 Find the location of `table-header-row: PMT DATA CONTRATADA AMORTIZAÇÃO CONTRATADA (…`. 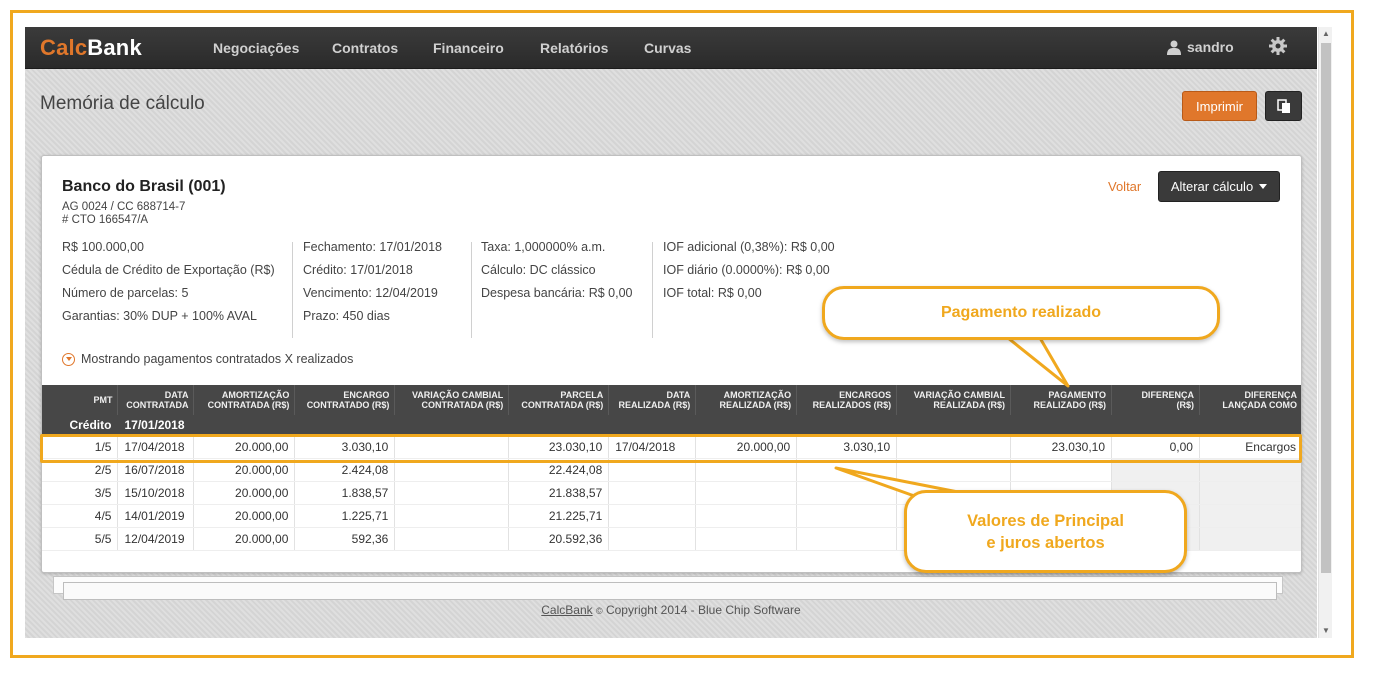

table-header-row: PMT DATA CONTRATADA AMORTIZAÇÃO CONTRATADA (… is located at coordinates (671, 400).